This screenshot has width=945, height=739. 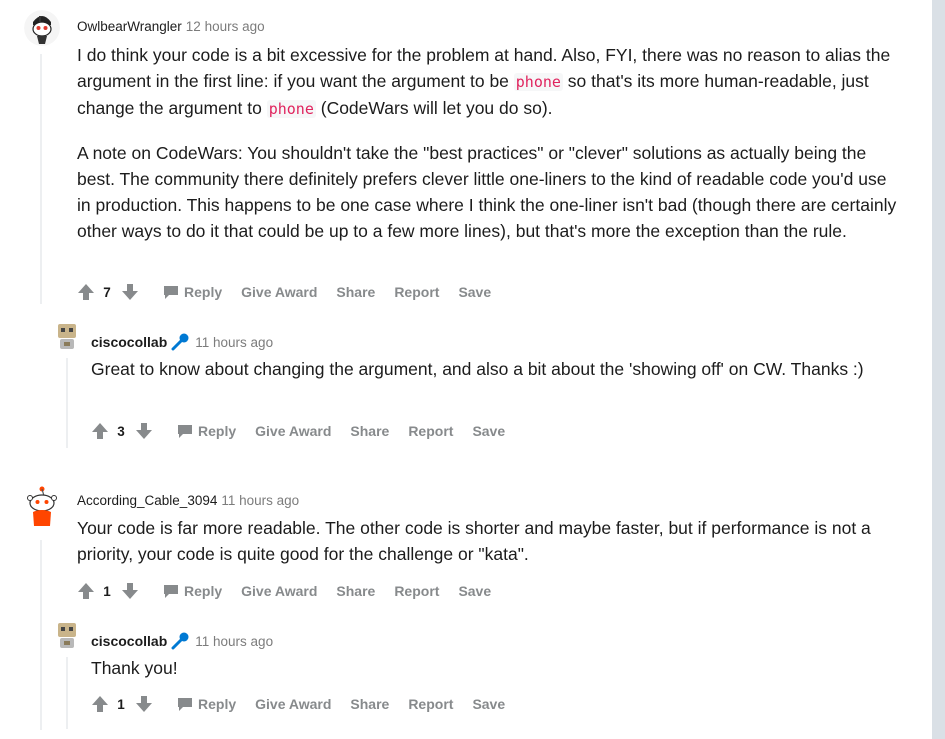 I want to click on vote-score: 1, so click(x=121, y=704).